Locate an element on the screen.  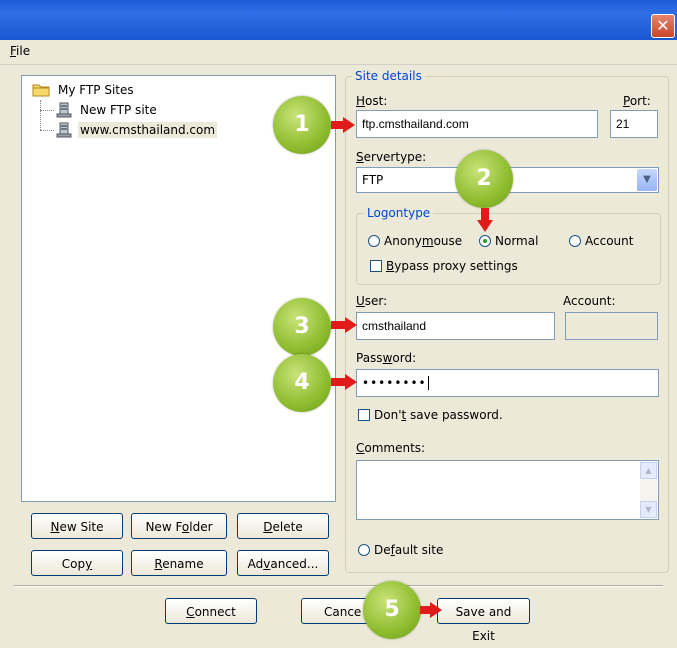
host-input is located at coordinates (477, 124).